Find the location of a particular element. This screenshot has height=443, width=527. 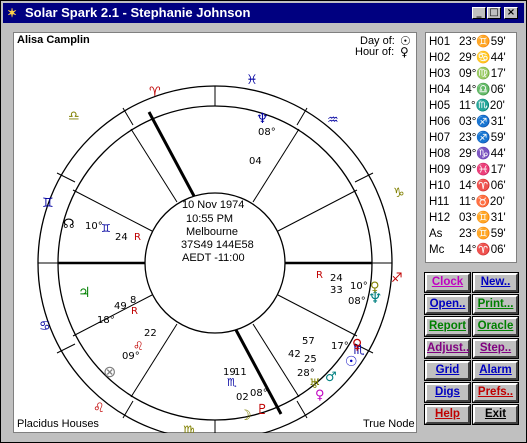

house-row: H11 11°♉20' is located at coordinates (467, 202).